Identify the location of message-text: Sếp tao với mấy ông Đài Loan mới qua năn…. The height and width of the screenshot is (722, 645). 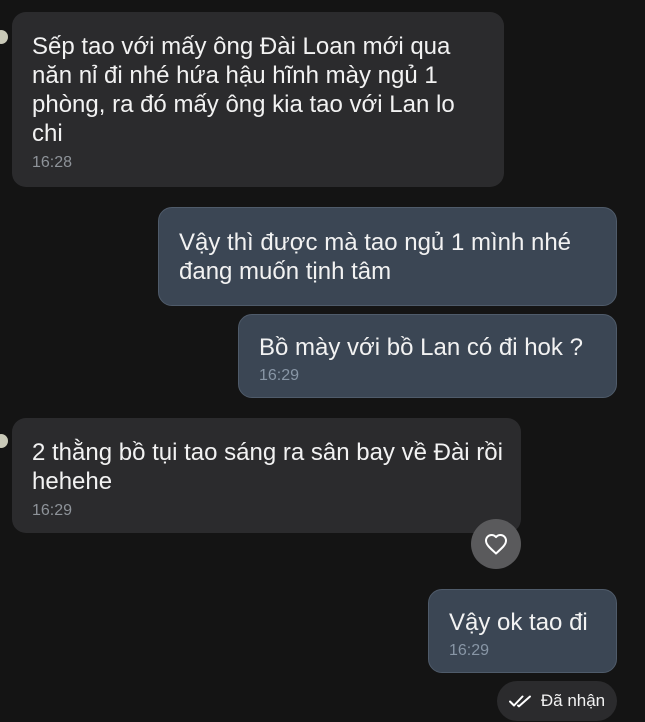
(247, 90).